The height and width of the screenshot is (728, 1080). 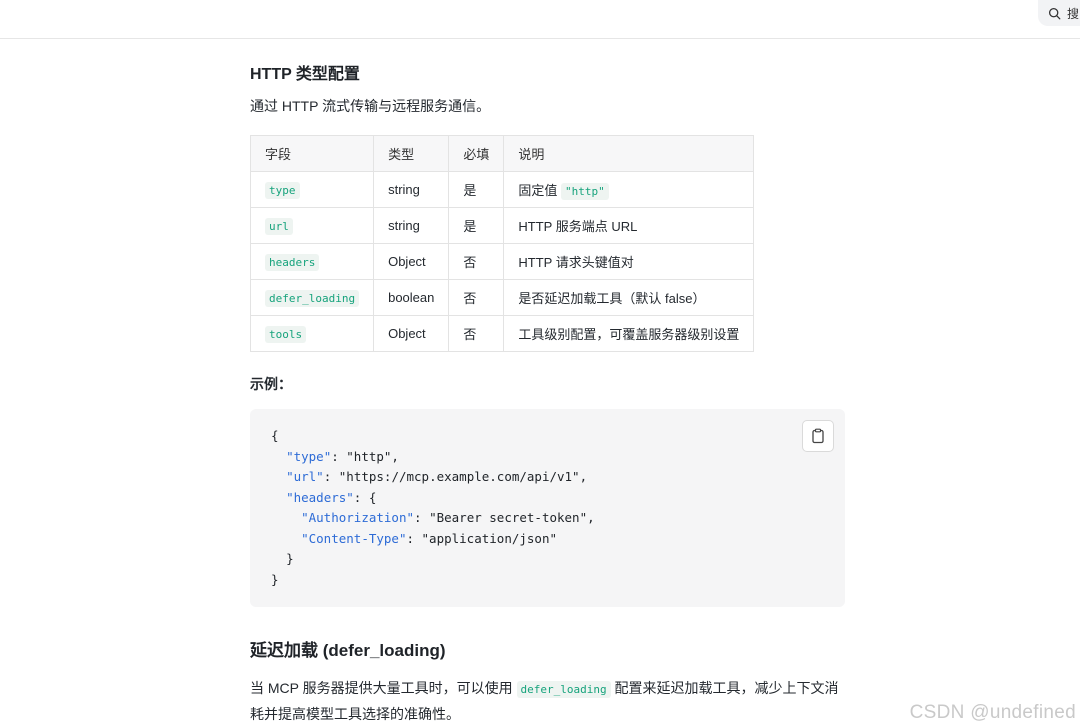 What do you see at coordinates (312, 189) in the screenshot?
I see `cell-field: type` at bounding box center [312, 189].